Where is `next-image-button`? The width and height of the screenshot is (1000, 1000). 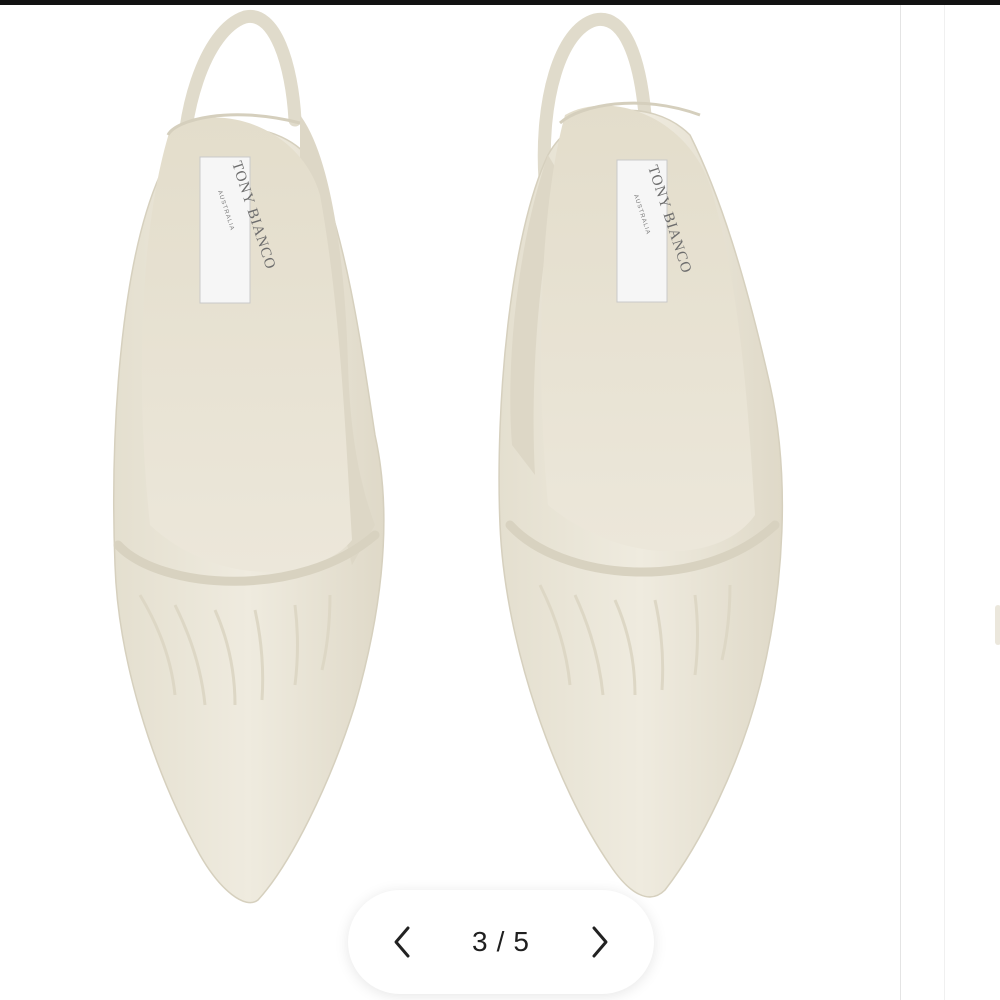 next-image-button is located at coordinates (600, 942).